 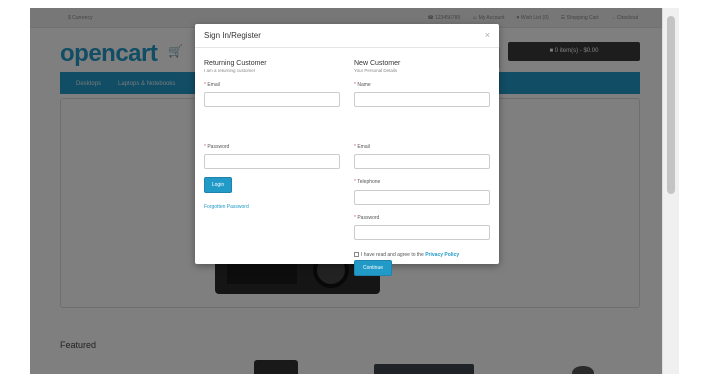 I want to click on login-password-label-text: Password, so click(x=218, y=147).